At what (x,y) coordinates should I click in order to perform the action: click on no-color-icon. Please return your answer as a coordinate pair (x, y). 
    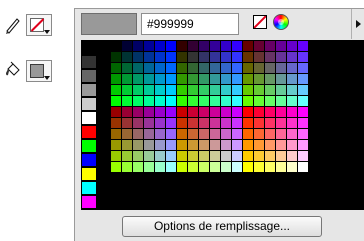
    Looking at the image, I should click on (260, 22).